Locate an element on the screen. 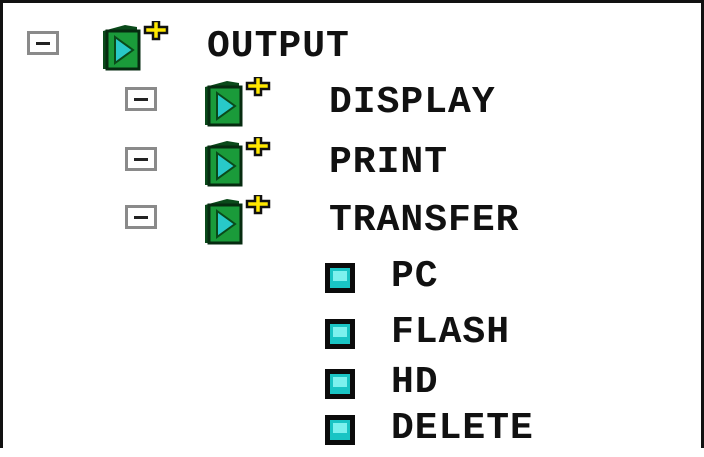 The height and width of the screenshot is (457, 704). tree-node-display: DISPLAY is located at coordinates (353, 103).